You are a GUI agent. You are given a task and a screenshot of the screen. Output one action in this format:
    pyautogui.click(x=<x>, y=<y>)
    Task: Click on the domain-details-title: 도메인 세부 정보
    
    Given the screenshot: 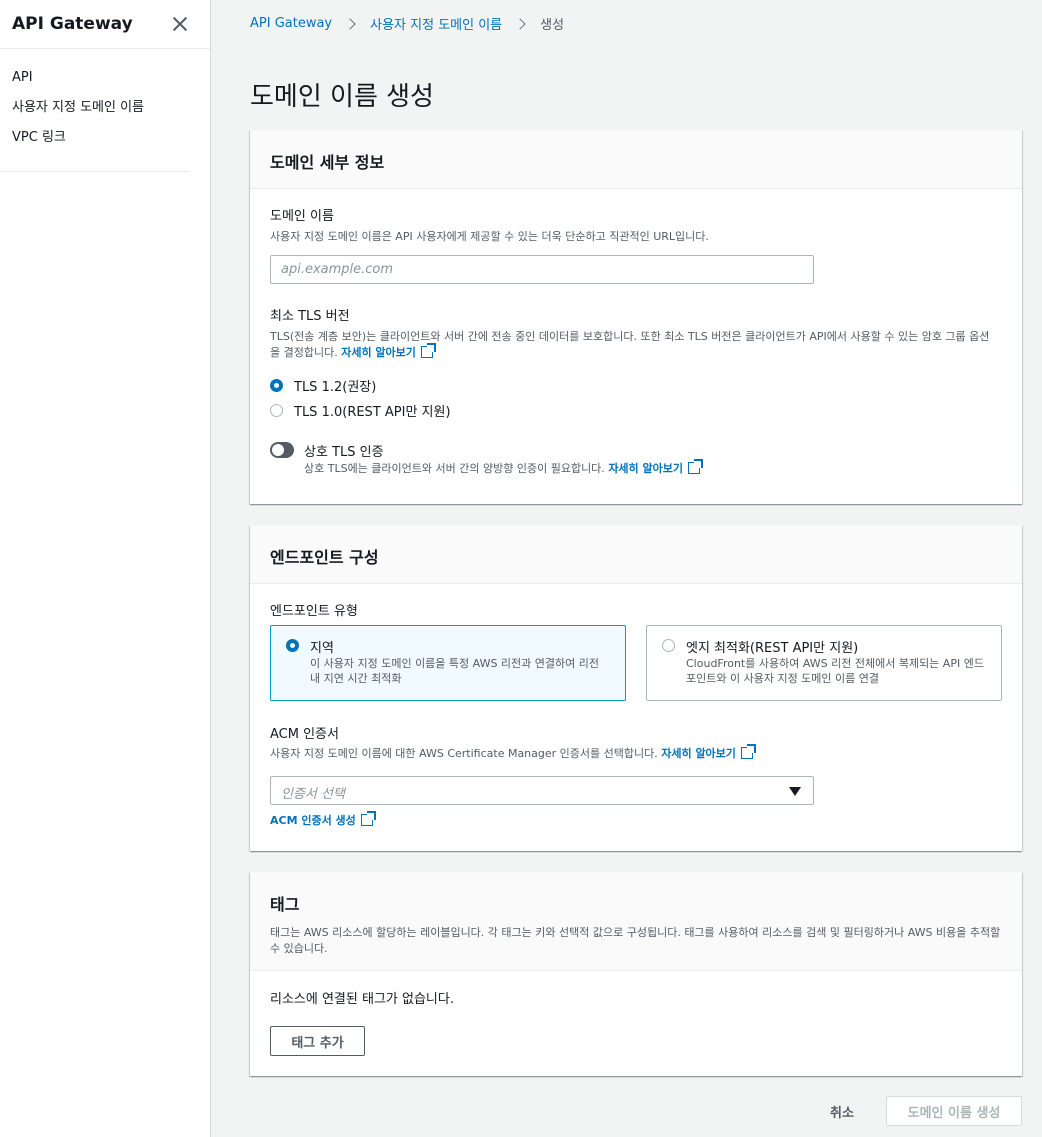 What is the action you would take?
    pyautogui.click(x=327, y=162)
    